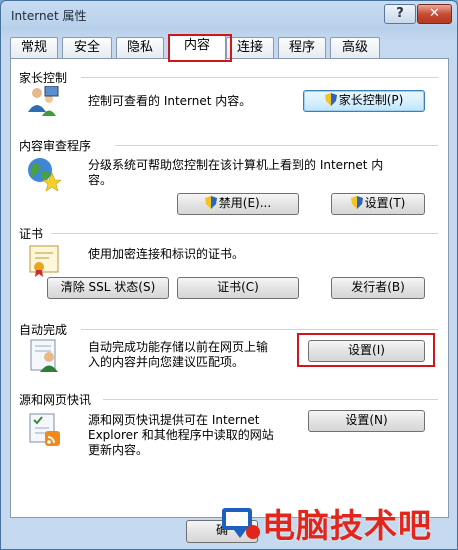  What do you see at coordinates (46, 329) in the screenshot?
I see `group-title: 自动完成` at bounding box center [46, 329].